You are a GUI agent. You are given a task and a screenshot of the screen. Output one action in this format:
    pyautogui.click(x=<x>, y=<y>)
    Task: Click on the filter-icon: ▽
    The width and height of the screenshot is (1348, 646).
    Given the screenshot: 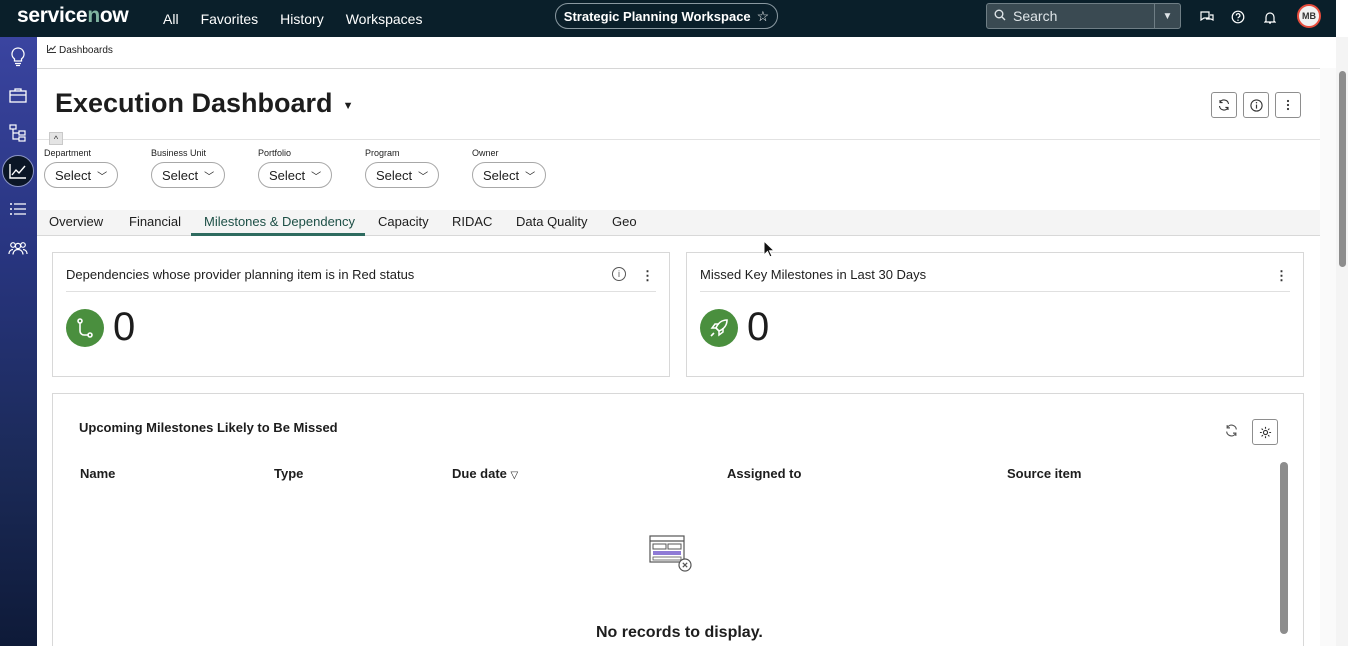 What is the action you would take?
    pyautogui.click(x=515, y=475)
    